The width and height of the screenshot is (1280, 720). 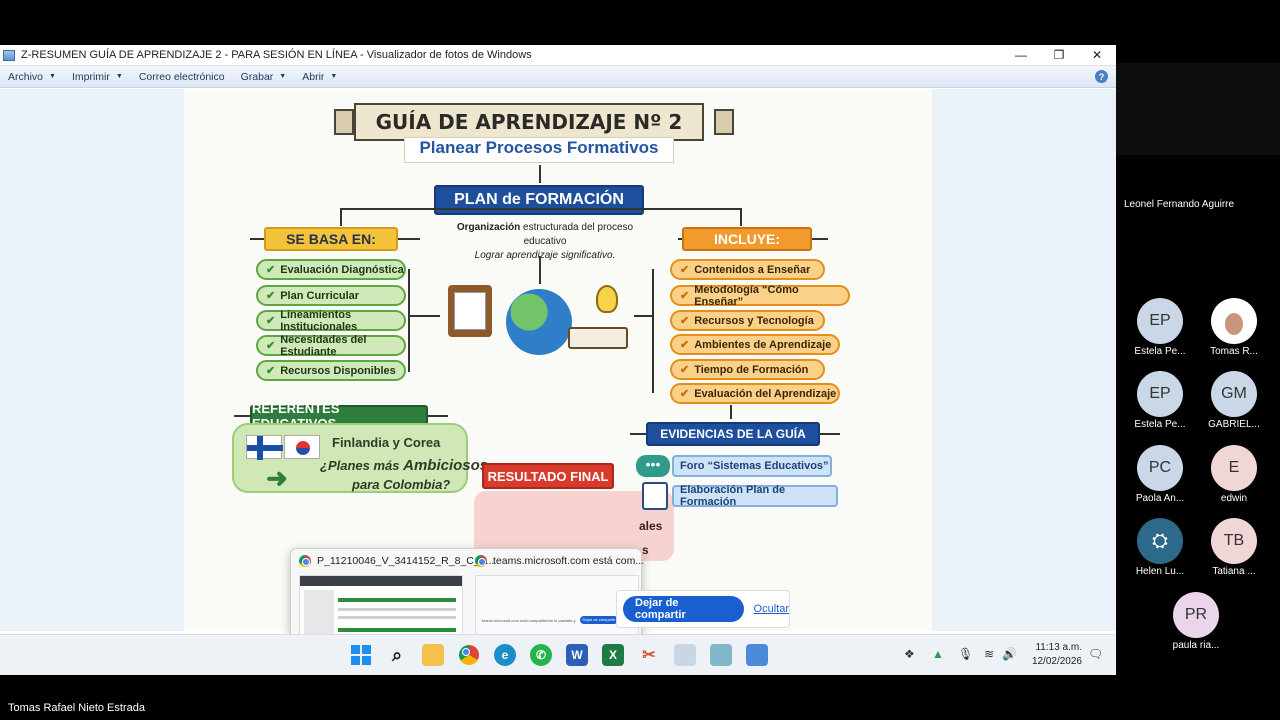 I want to click on basa-item-1: ✔ Evaluación Diagnóstica, so click(x=331, y=269).